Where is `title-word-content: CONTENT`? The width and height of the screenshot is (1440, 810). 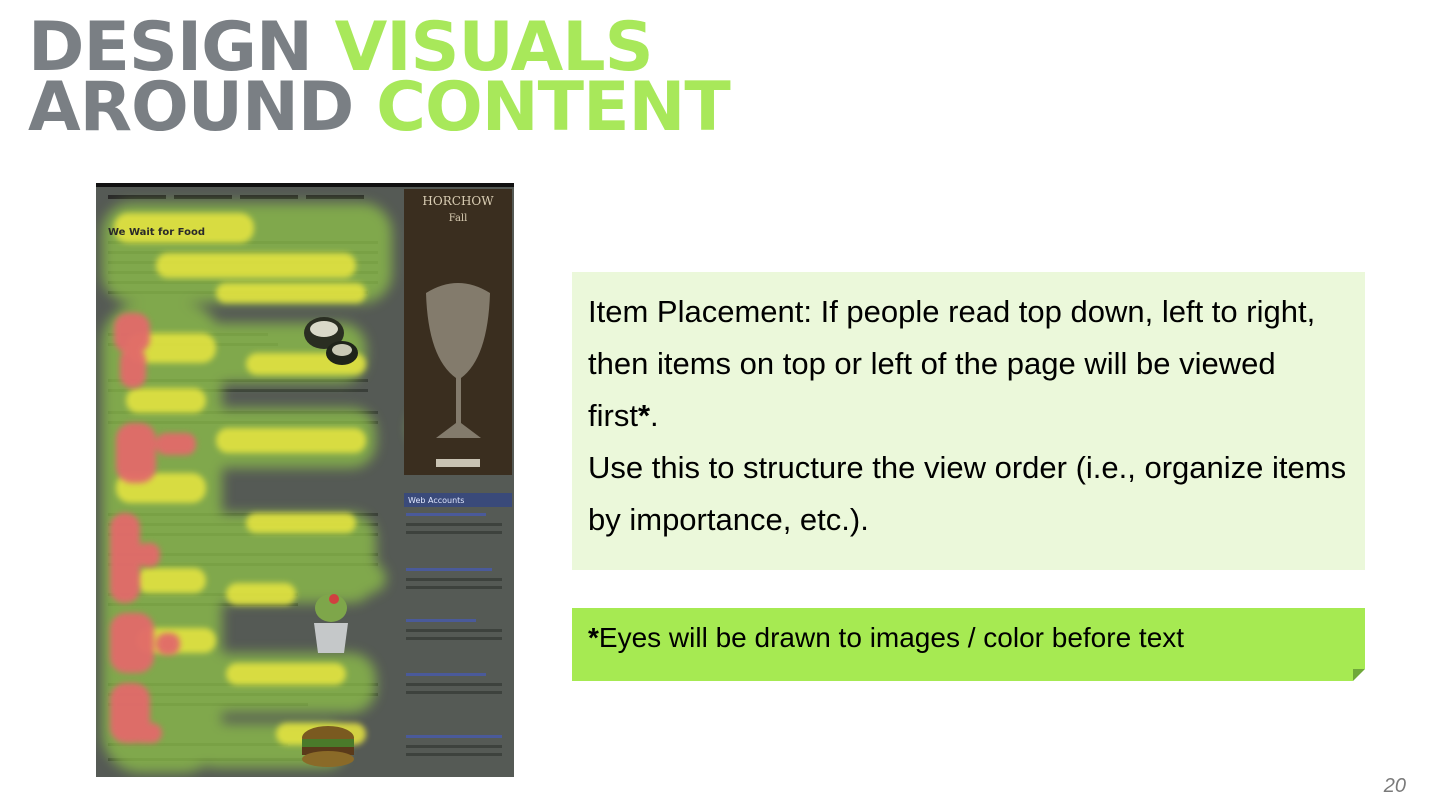
title-word-content: CONTENT is located at coordinates (553, 107).